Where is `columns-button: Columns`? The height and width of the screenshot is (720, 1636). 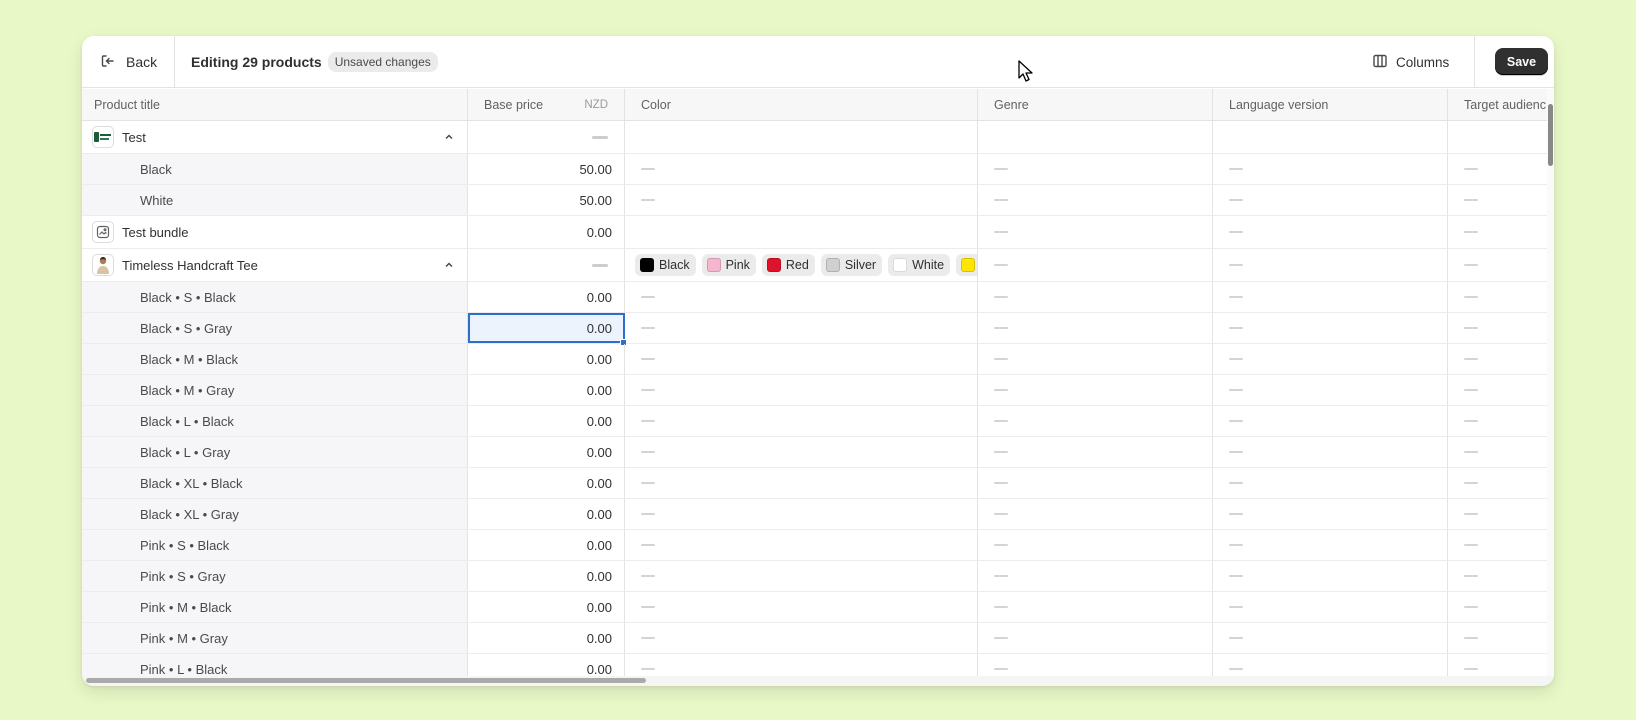
columns-button: Columns is located at coordinates (1410, 62).